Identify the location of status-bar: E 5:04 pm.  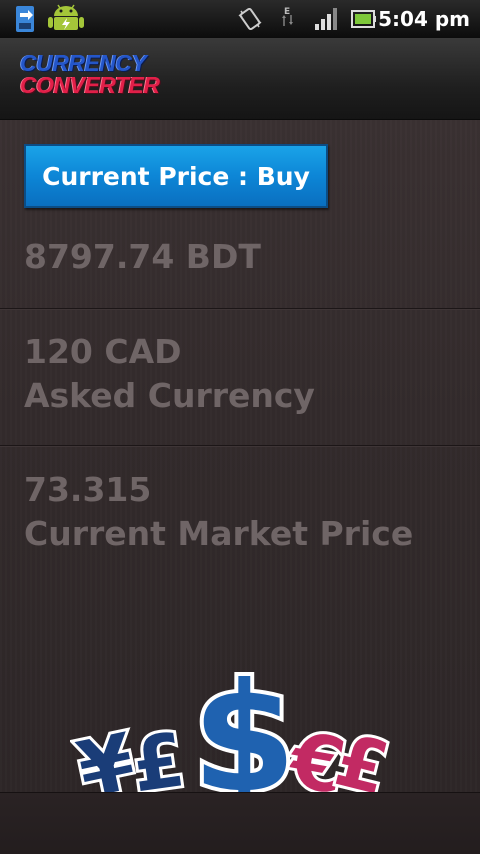
(240, 19).